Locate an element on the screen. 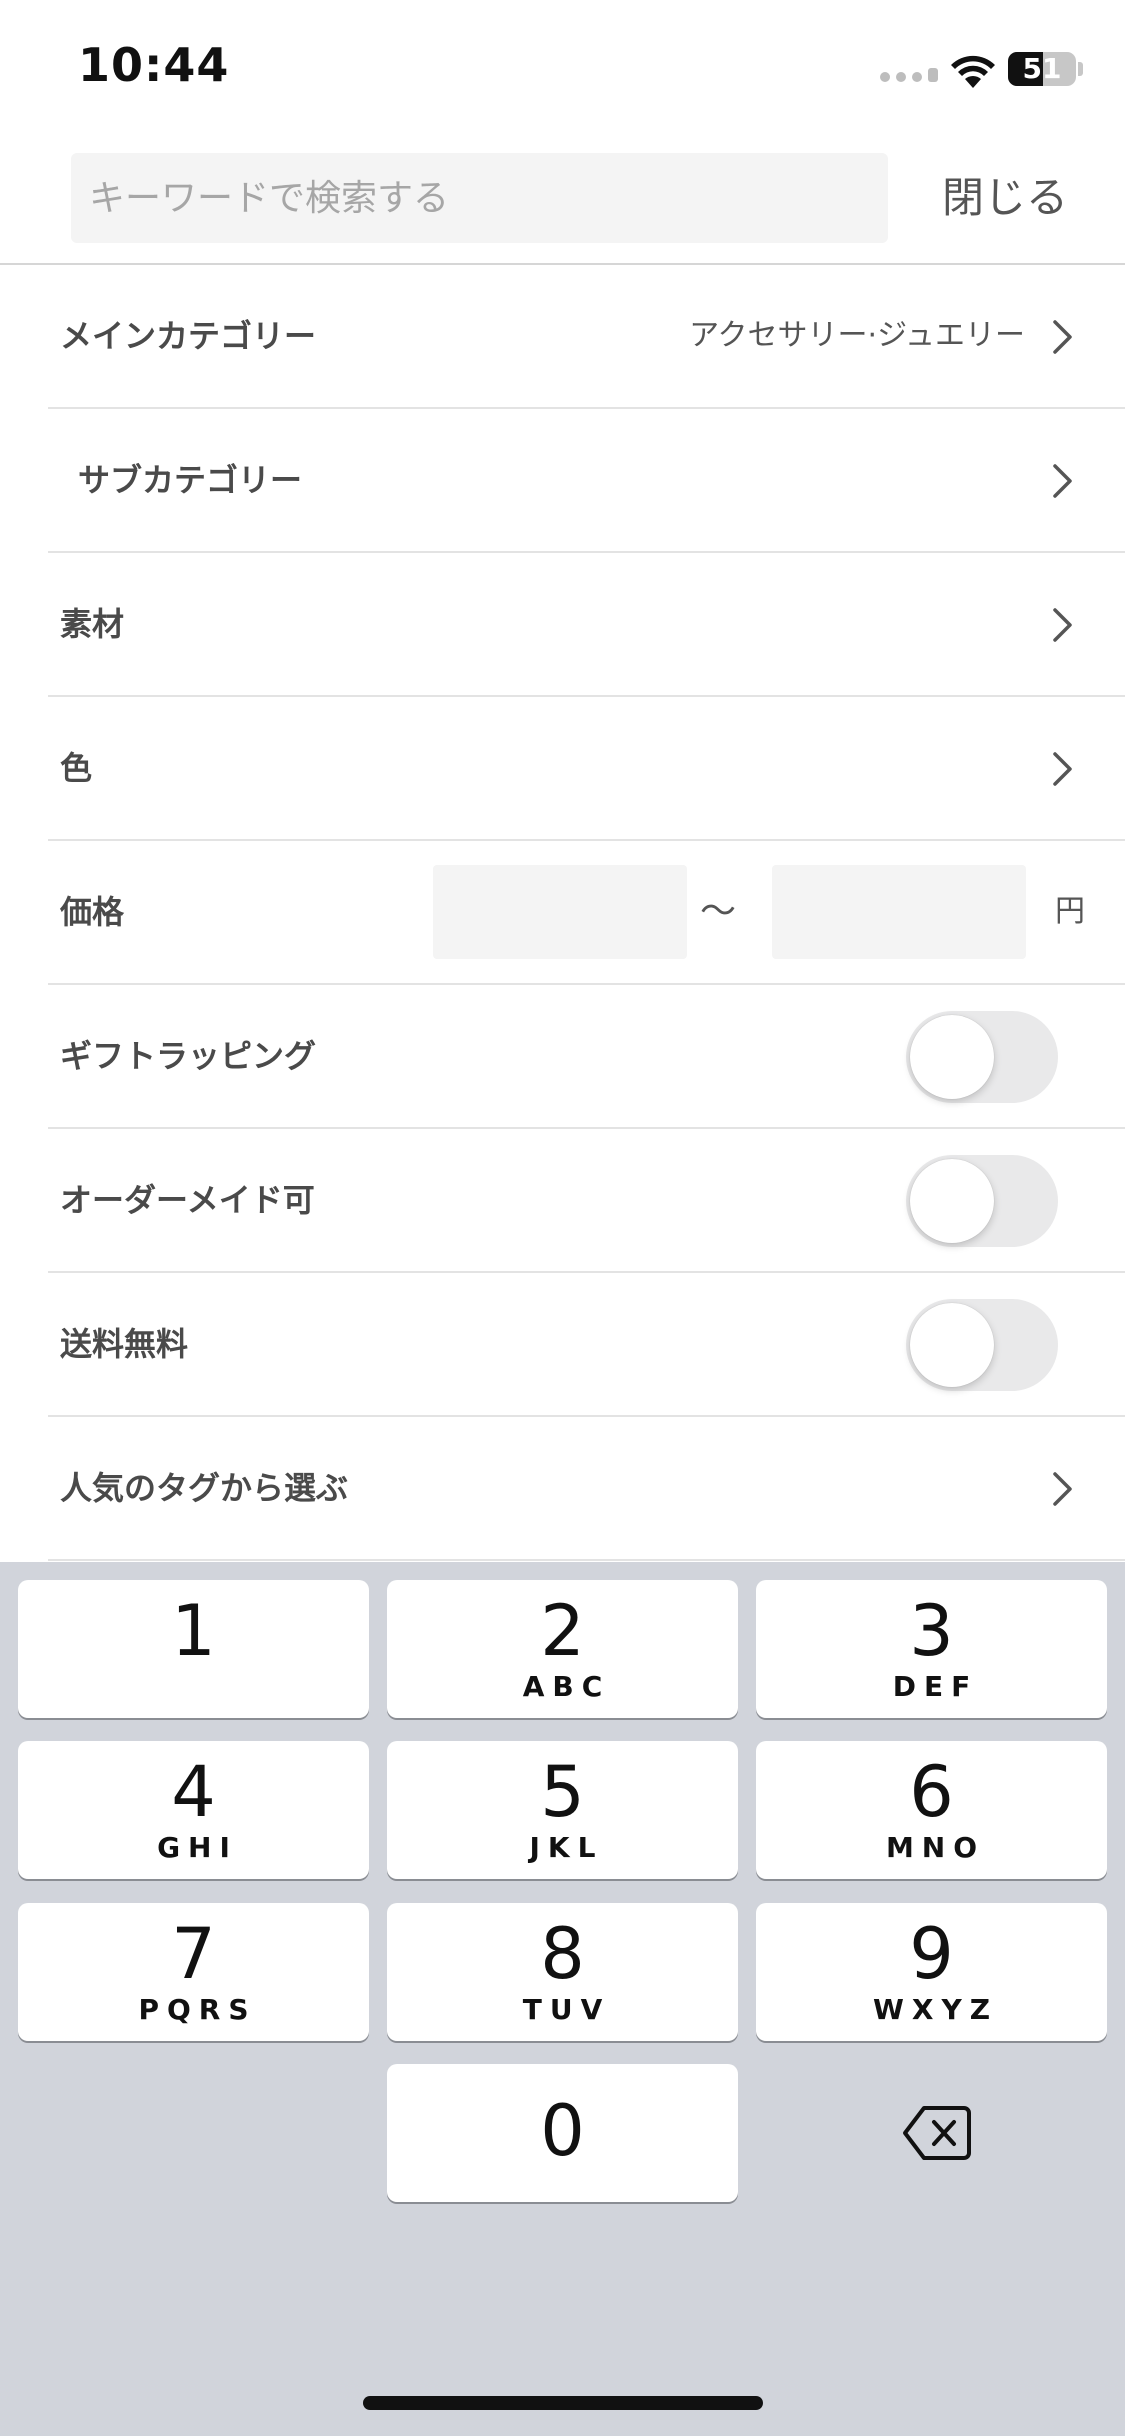  key-digit: 6 is located at coordinates (931, 1792).